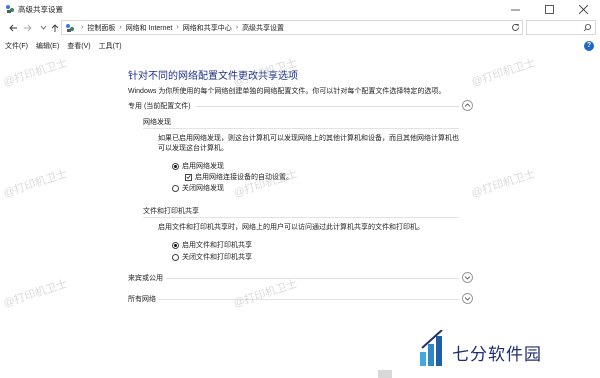 Image resolution: width=600 pixels, height=378 pixels. Describe the element at coordinates (188, 177) in the screenshot. I see `checkbox-checked-icon` at that location.